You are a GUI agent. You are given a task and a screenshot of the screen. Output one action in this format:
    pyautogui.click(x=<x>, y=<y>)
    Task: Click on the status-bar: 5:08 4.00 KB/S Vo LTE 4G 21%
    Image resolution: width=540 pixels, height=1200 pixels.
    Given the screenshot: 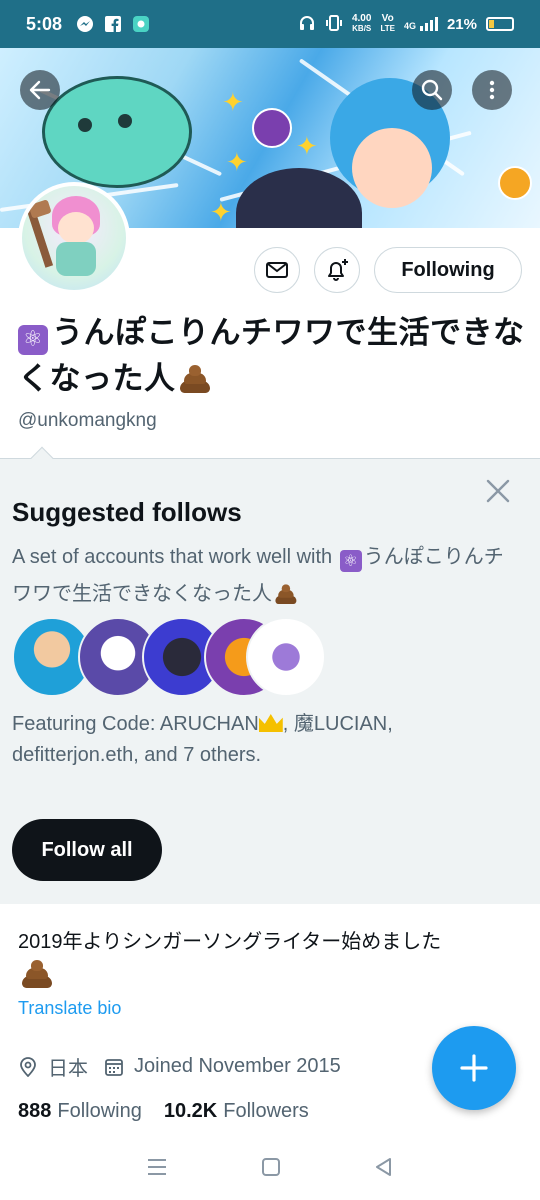 What is the action you would take?
    pyautogui.click(x=270, y=24)
    